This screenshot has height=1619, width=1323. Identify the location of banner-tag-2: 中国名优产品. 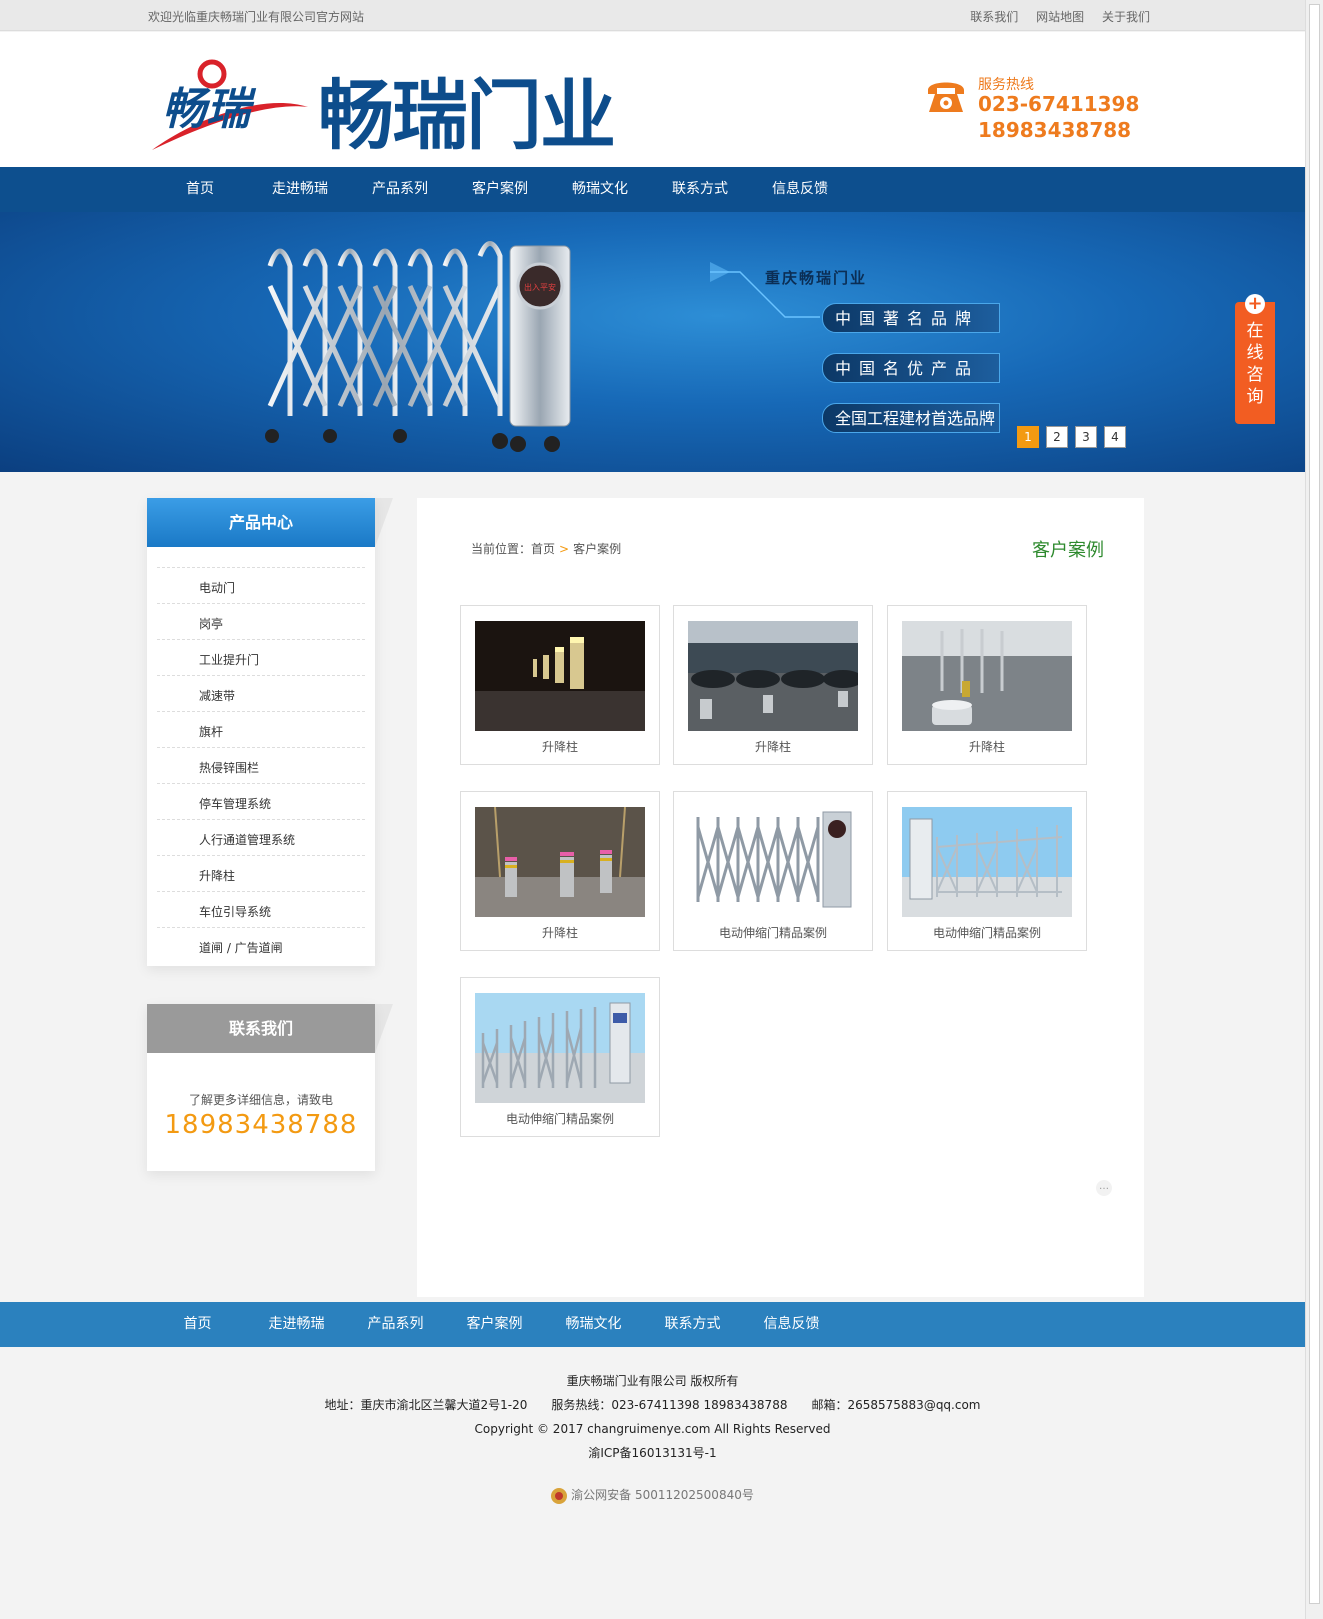
(911, 368).